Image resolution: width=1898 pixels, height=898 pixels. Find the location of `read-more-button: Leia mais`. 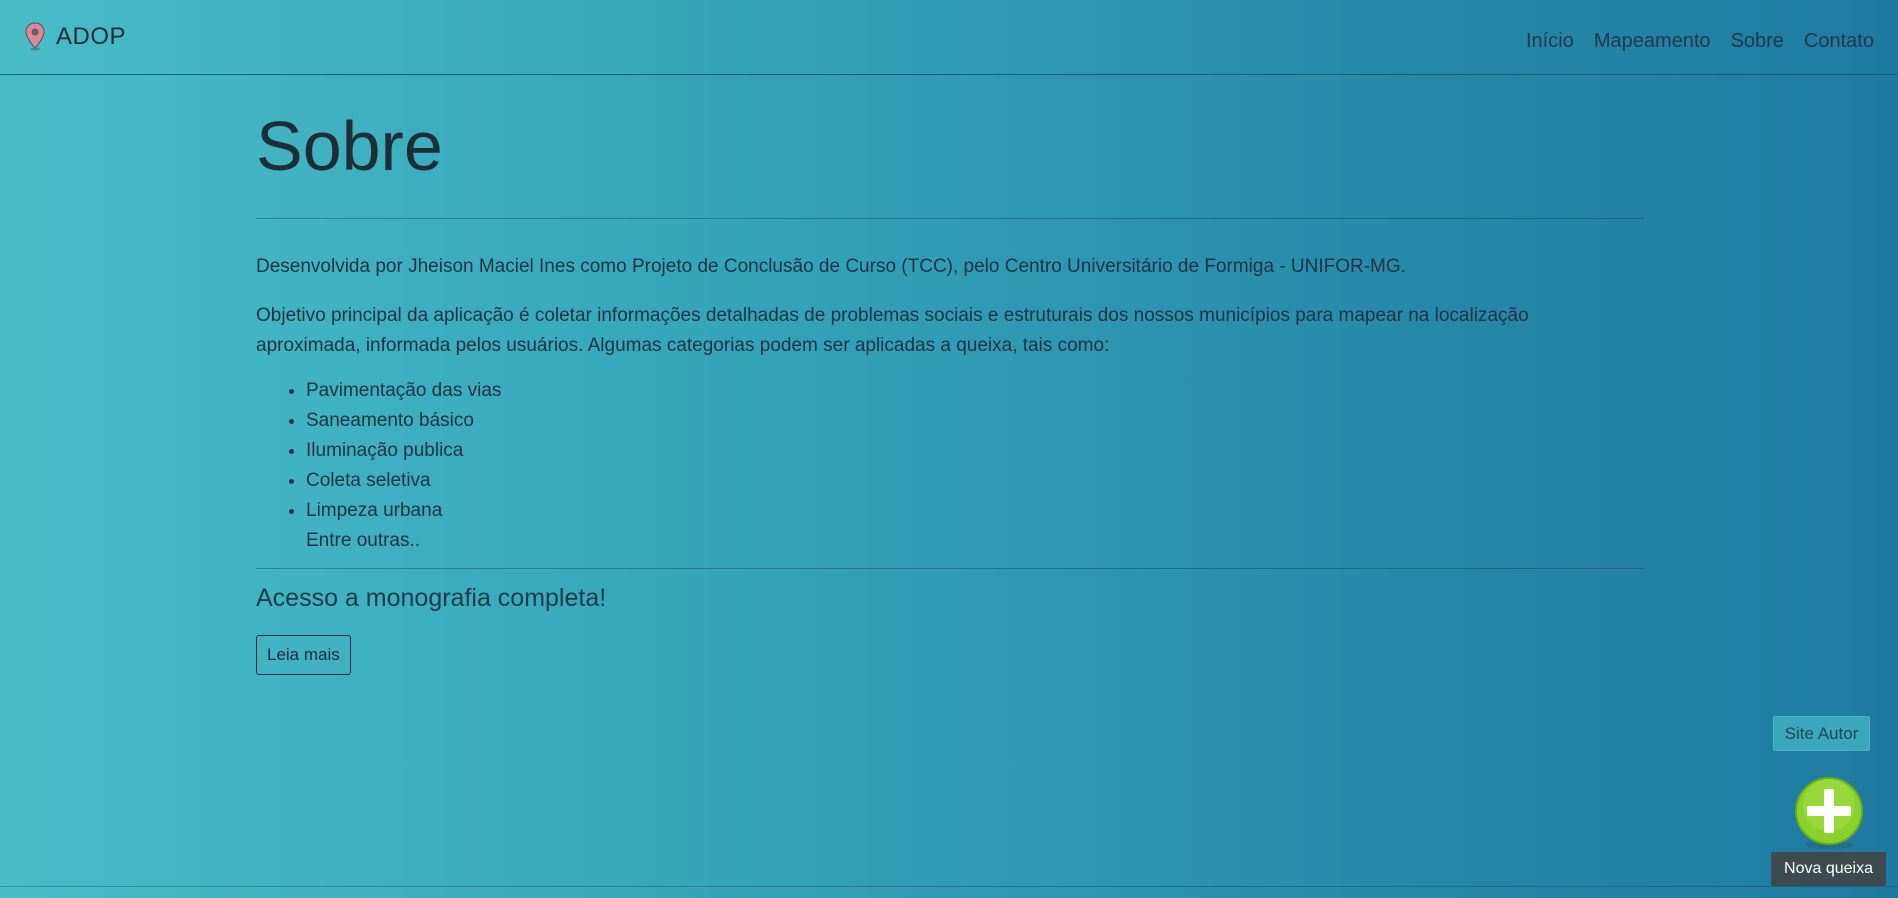

read-more-button: Leia mais is located at coordinates (303, 655).